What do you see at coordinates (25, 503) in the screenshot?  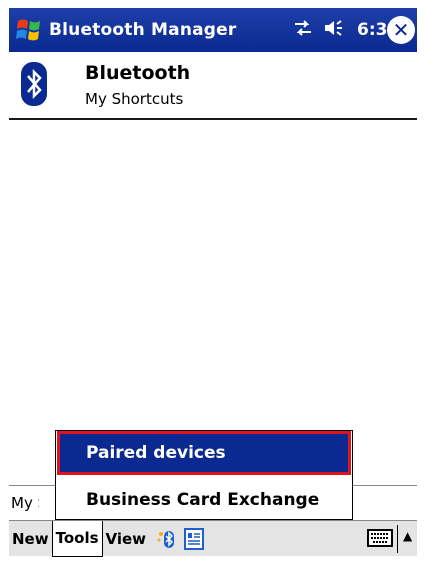 I see `tab-my-shortcuts: My Shortcuts` at bounding box center [25, 503].